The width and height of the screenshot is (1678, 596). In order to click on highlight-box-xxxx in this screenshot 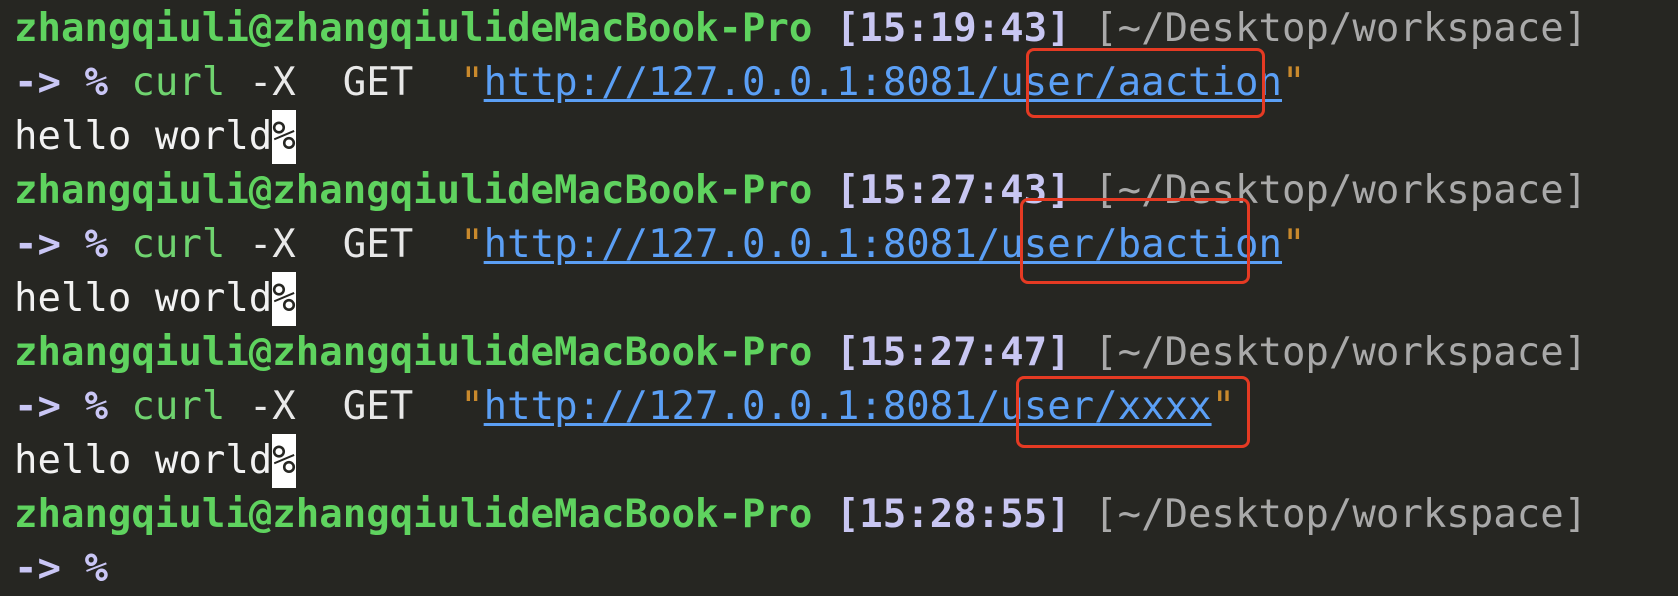, I will do `click(1133, 412)`.